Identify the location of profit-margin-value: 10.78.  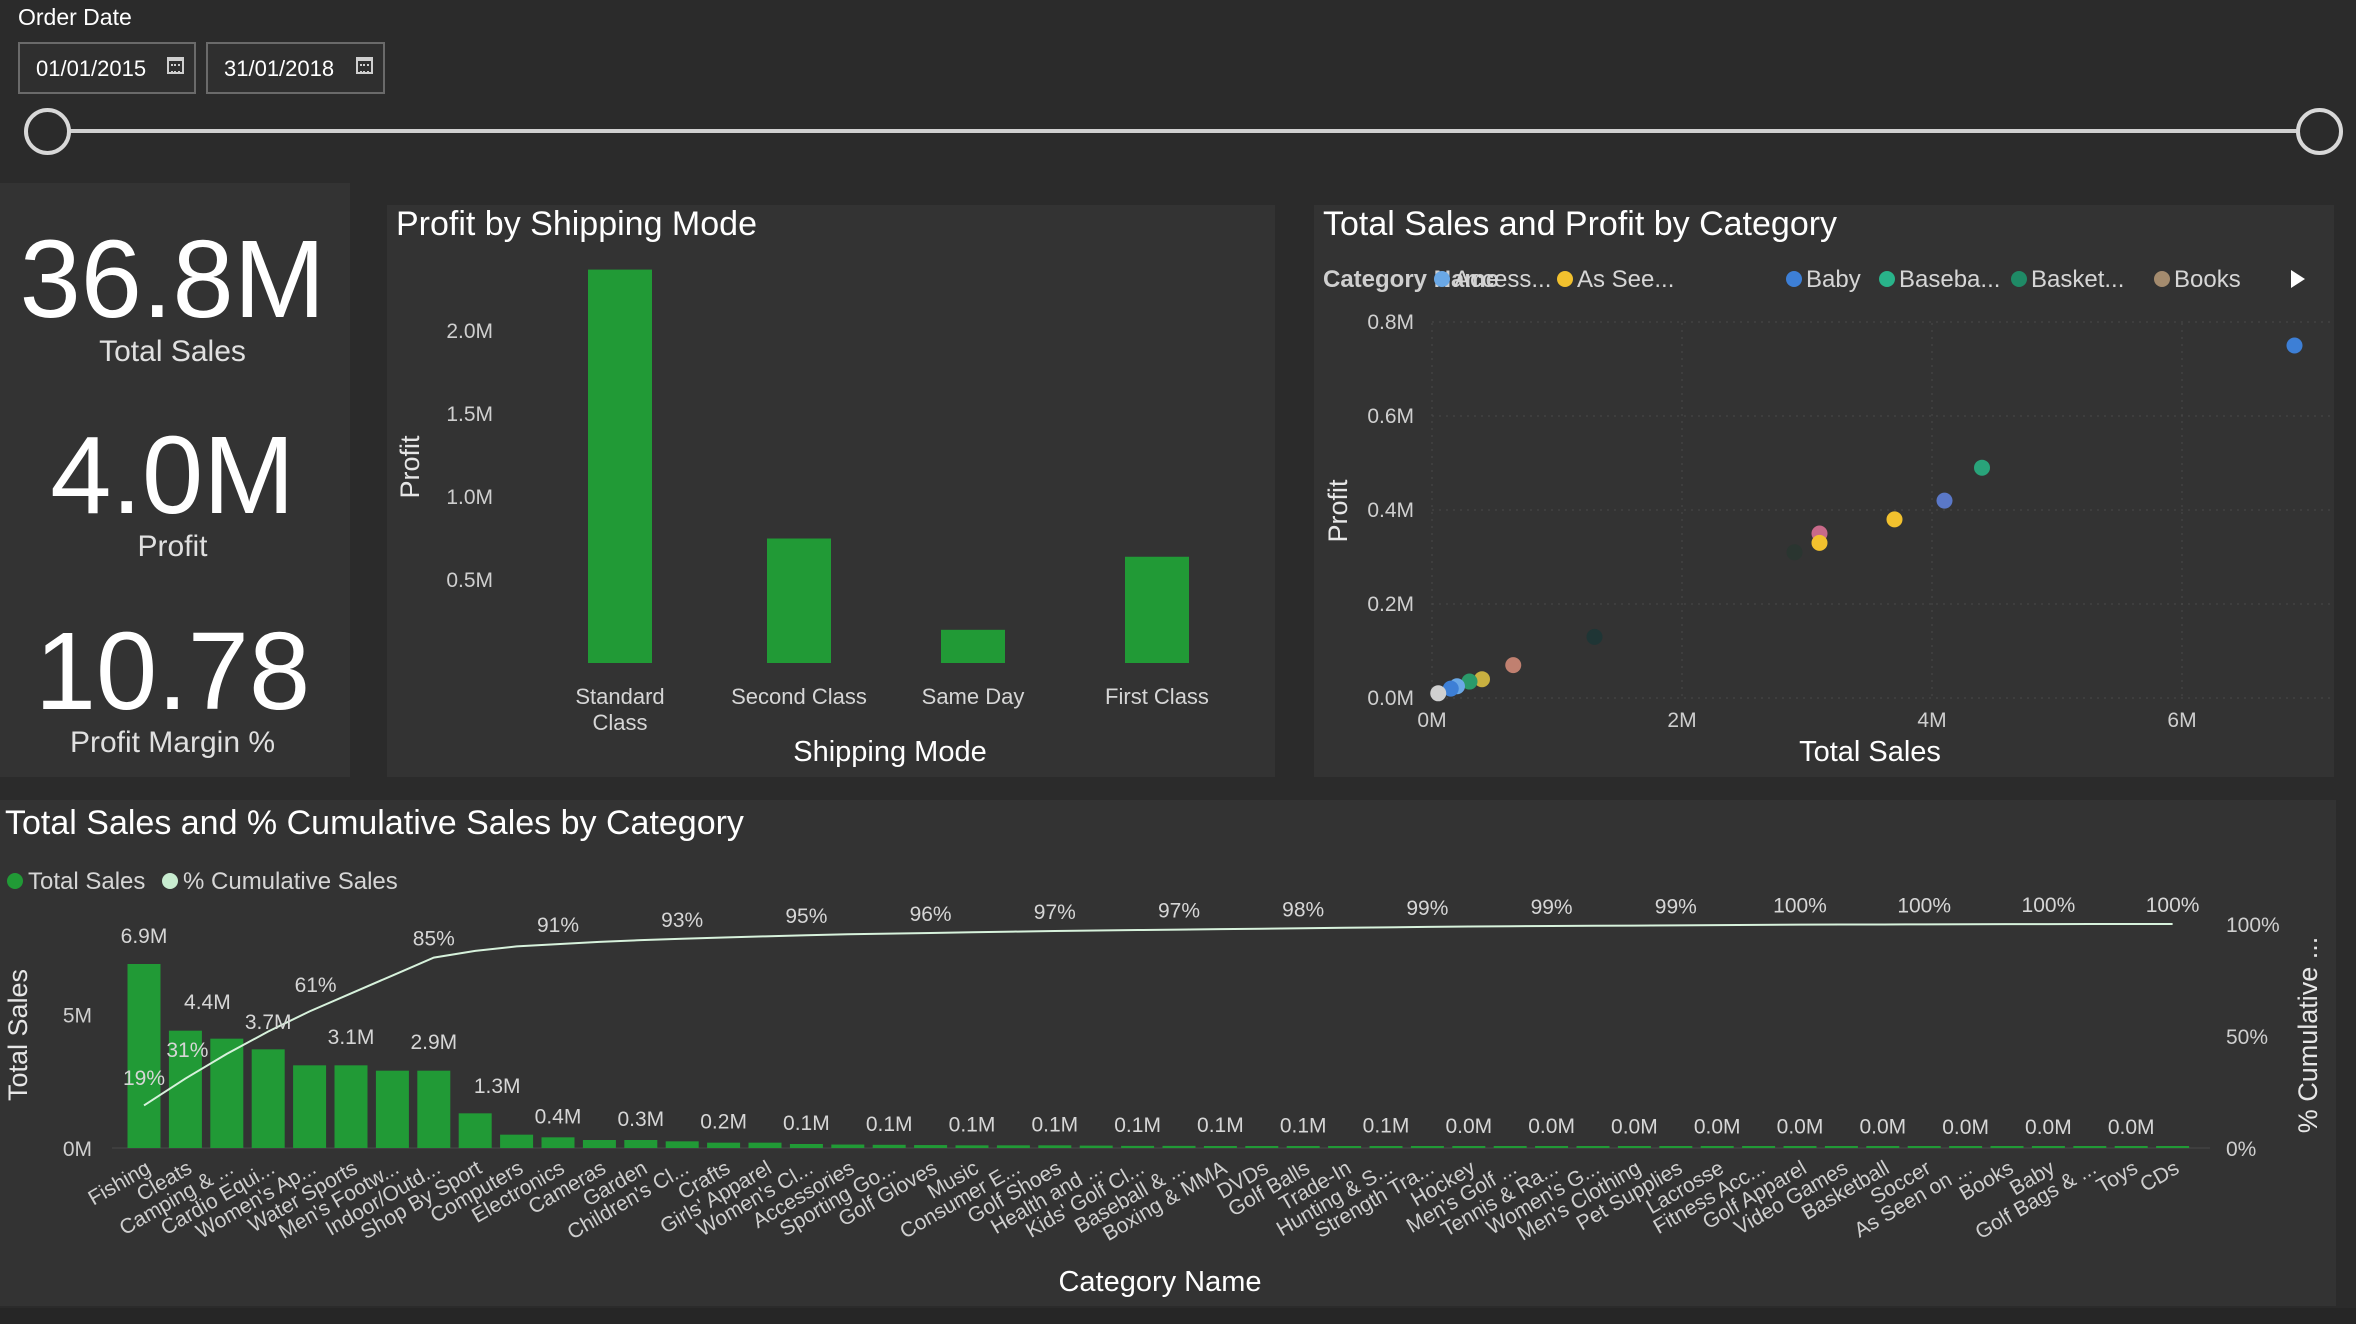
(172, 671).